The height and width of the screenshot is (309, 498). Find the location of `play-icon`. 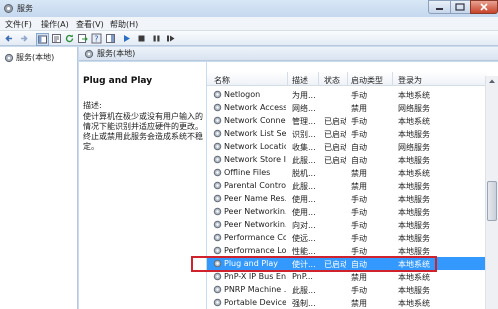

play-icon is located at coordinates (126, 38).